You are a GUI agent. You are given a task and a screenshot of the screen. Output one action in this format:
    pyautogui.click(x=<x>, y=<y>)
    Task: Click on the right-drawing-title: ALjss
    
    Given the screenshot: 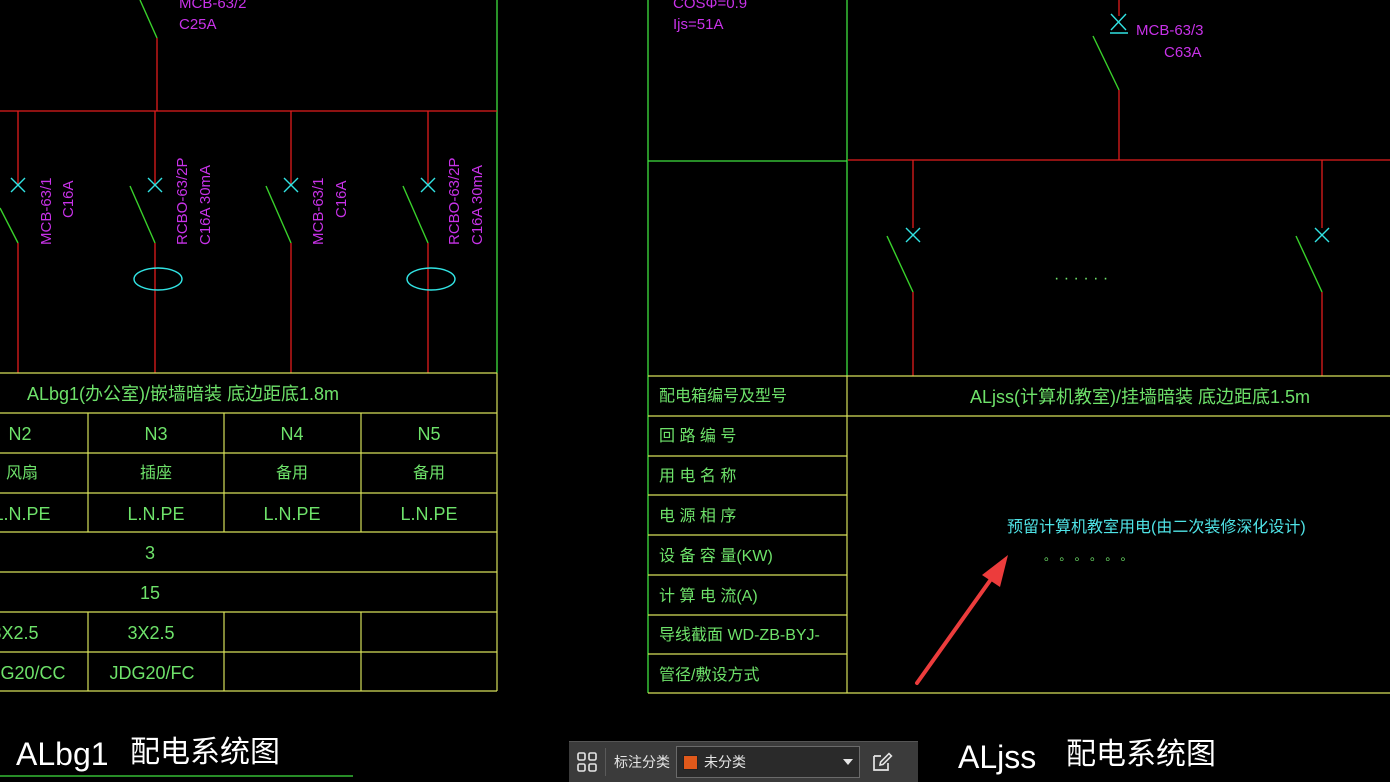 What is the action you would take?
    pyautogui.click(x=997, y=757)
    